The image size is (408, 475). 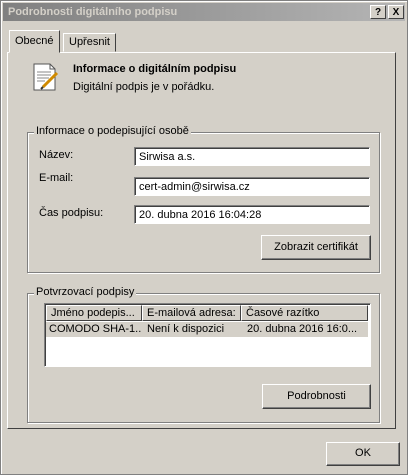 What do you see at coordinates (112, 131) in the screenshot?
I see `signer-info-legend: Informace o podepisující osobě` at bounding box center [112, 131].